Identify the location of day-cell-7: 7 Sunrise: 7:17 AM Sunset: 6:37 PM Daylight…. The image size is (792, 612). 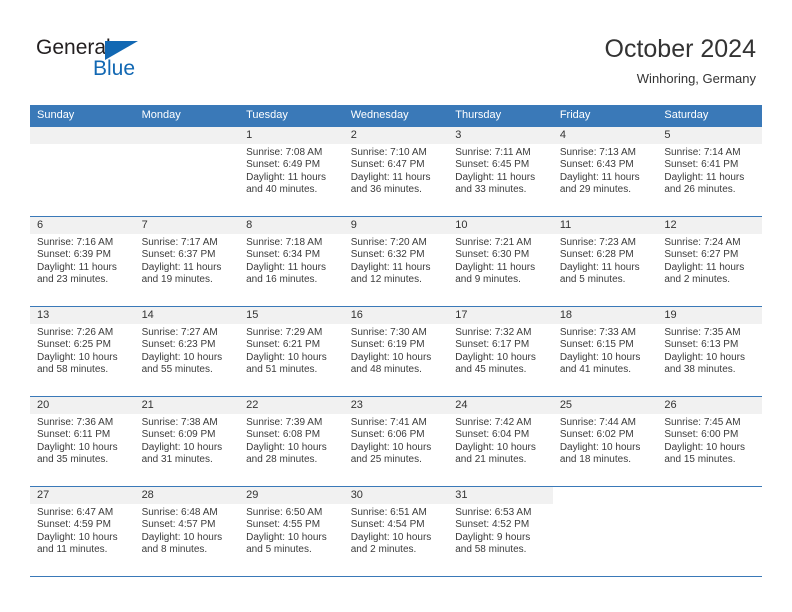
(187, 261).